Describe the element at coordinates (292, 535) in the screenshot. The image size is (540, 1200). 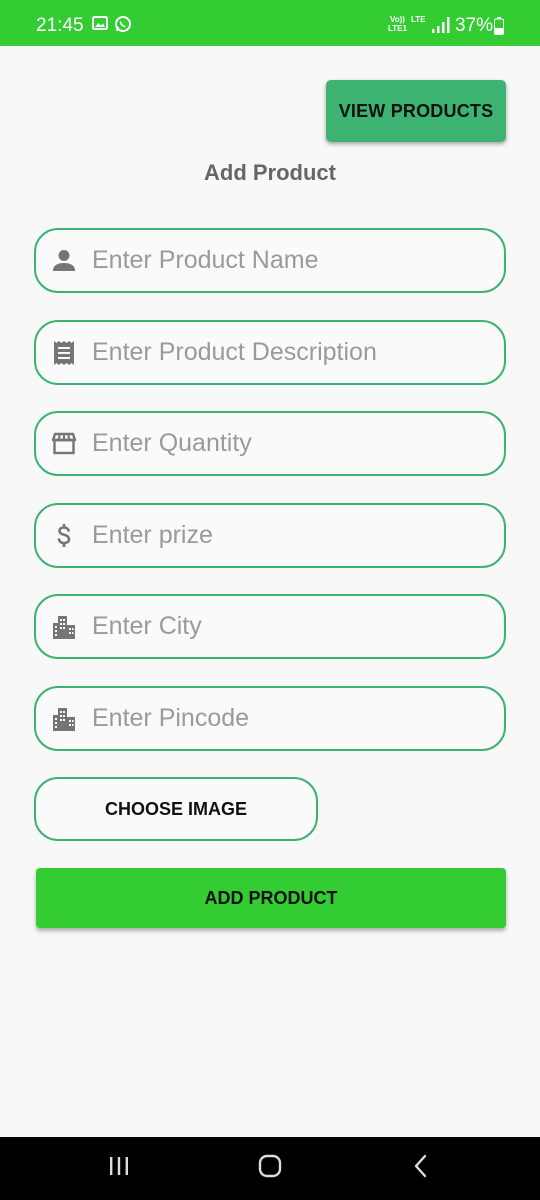
I see `prize-input` at that location.